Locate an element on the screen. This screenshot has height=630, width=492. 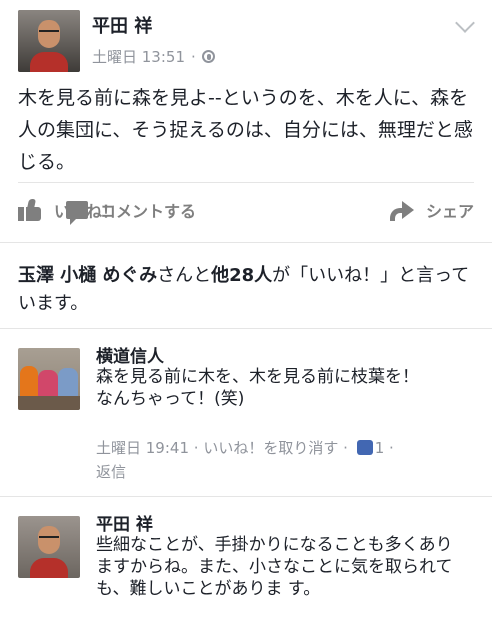
likes-others-count: 他28人 is located at coordinates (241, 275).